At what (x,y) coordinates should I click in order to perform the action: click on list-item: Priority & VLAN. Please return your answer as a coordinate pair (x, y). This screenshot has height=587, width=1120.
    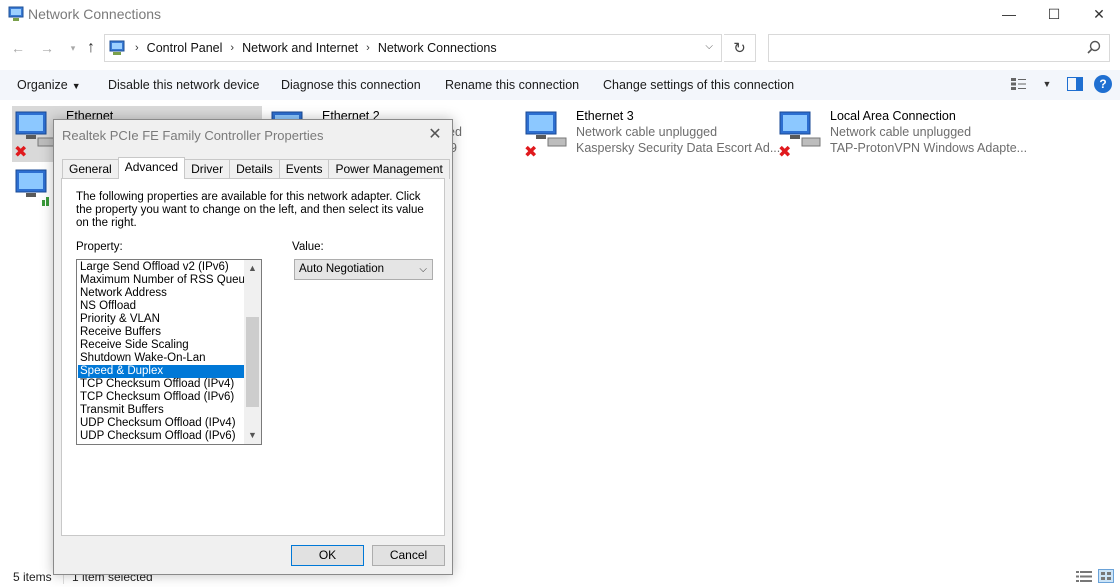
    Looking at the image, I should click on (161, 319).